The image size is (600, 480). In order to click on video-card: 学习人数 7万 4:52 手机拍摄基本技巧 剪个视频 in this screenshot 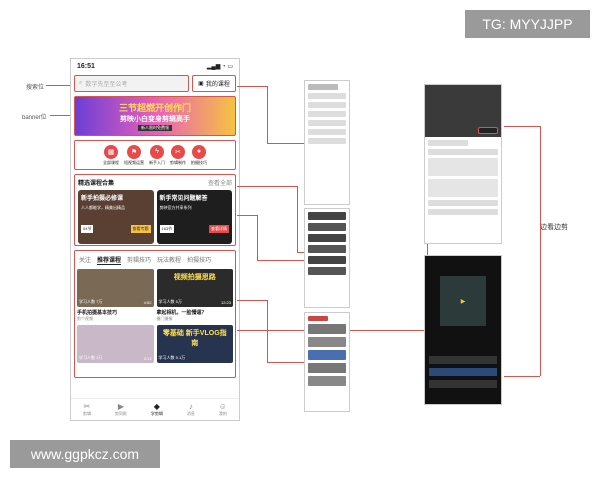, I will do `click(115, 295)`.